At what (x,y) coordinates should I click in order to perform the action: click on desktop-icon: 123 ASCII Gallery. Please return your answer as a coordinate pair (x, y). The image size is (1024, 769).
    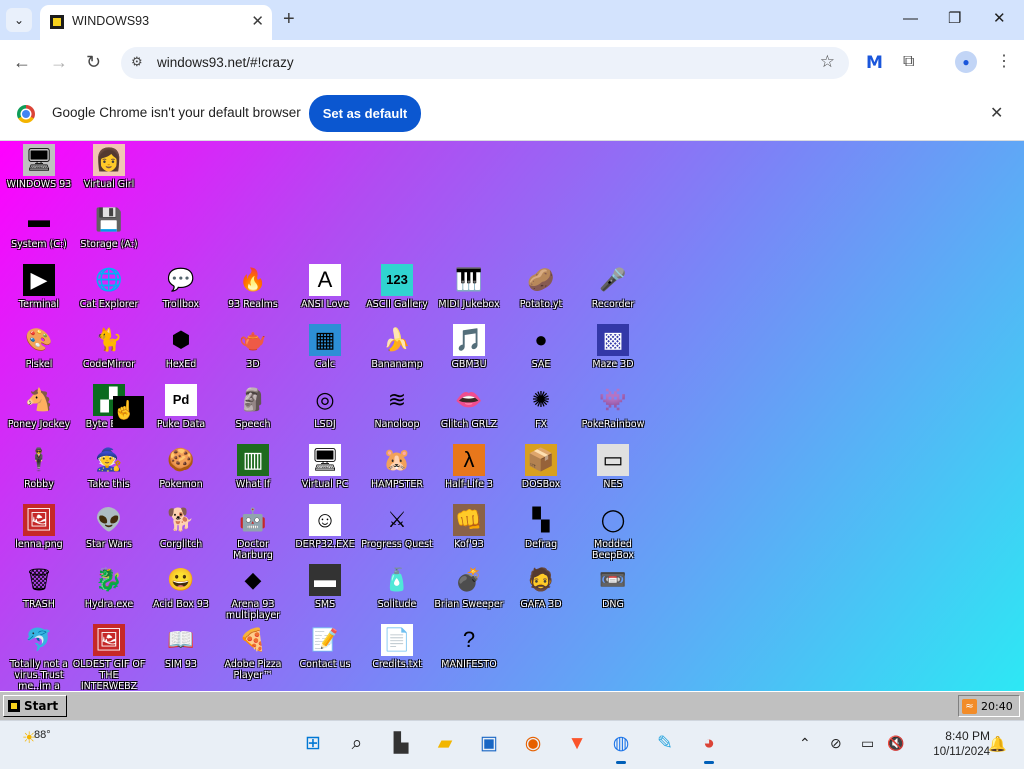
    Looking at the image, I should click on (397, 293).